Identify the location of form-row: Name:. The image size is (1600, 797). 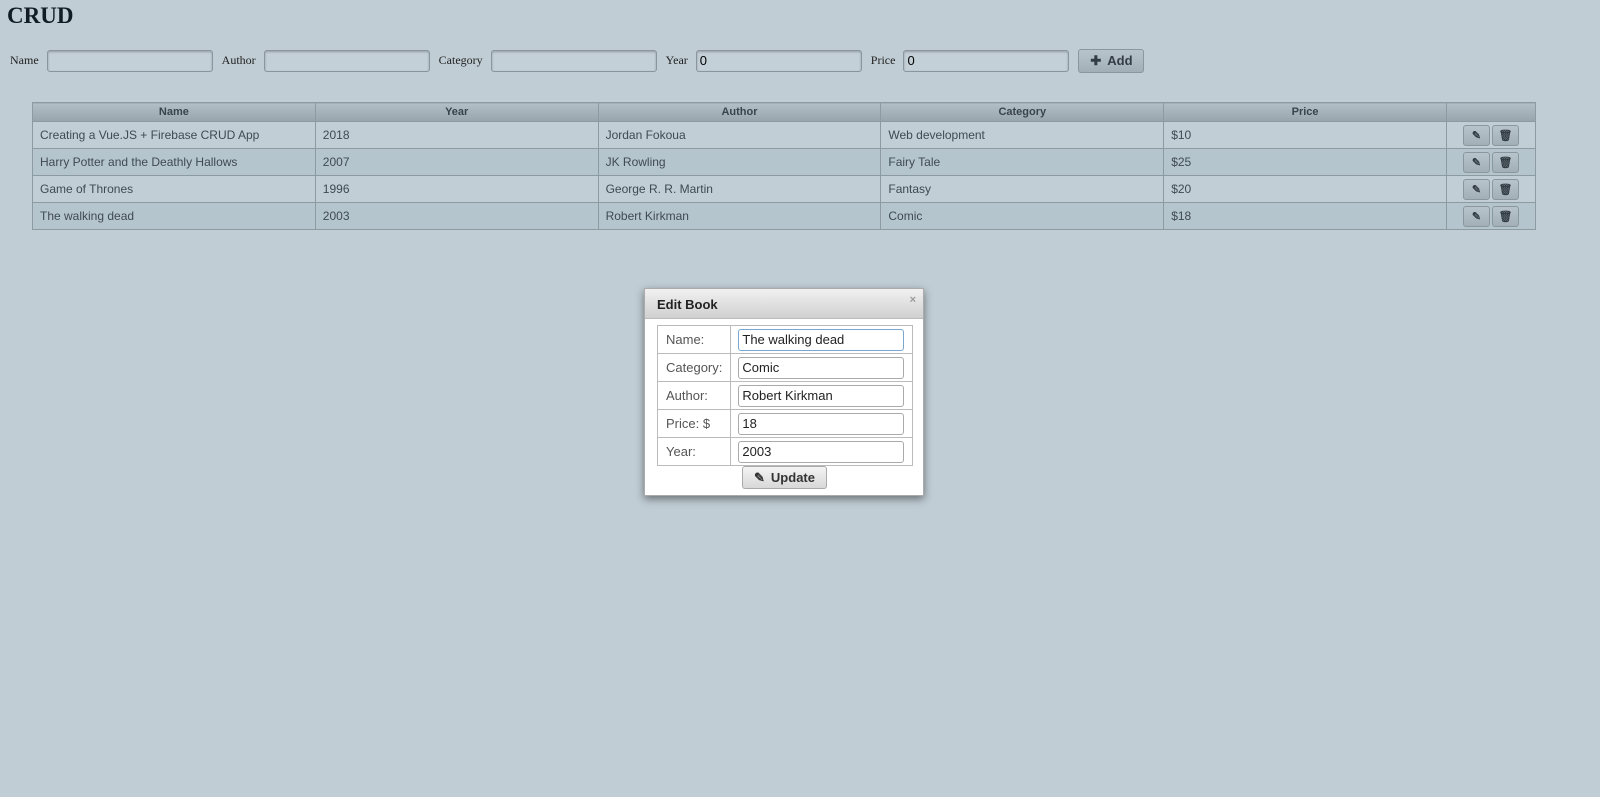
(785, 339).